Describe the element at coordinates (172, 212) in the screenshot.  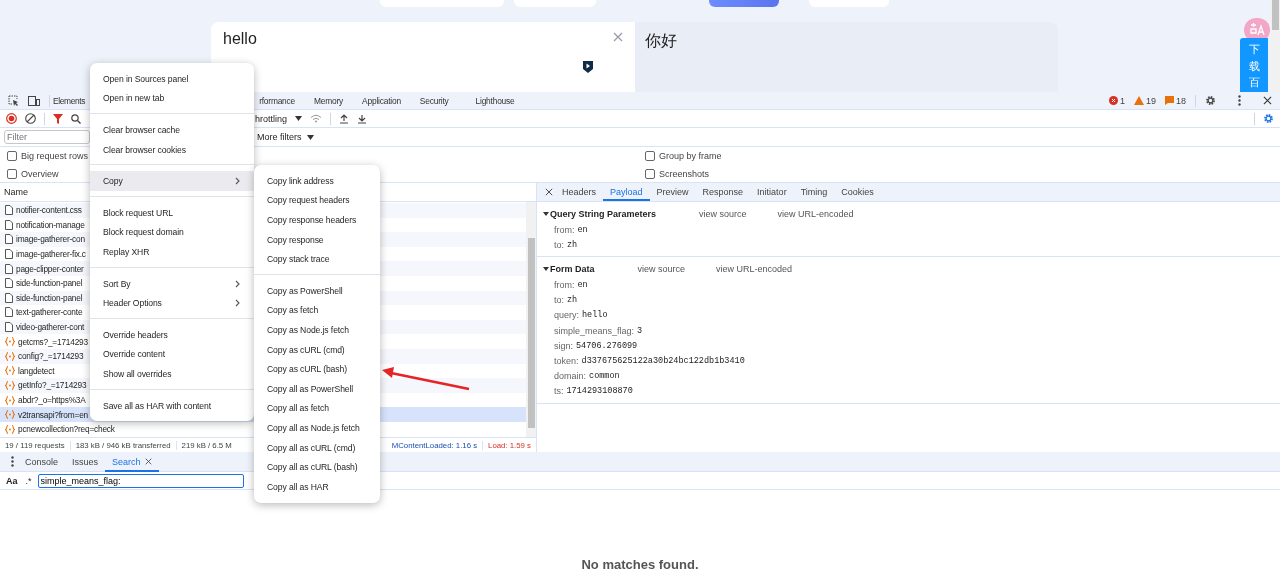
I see `menu-item: Block request URL` at that location.